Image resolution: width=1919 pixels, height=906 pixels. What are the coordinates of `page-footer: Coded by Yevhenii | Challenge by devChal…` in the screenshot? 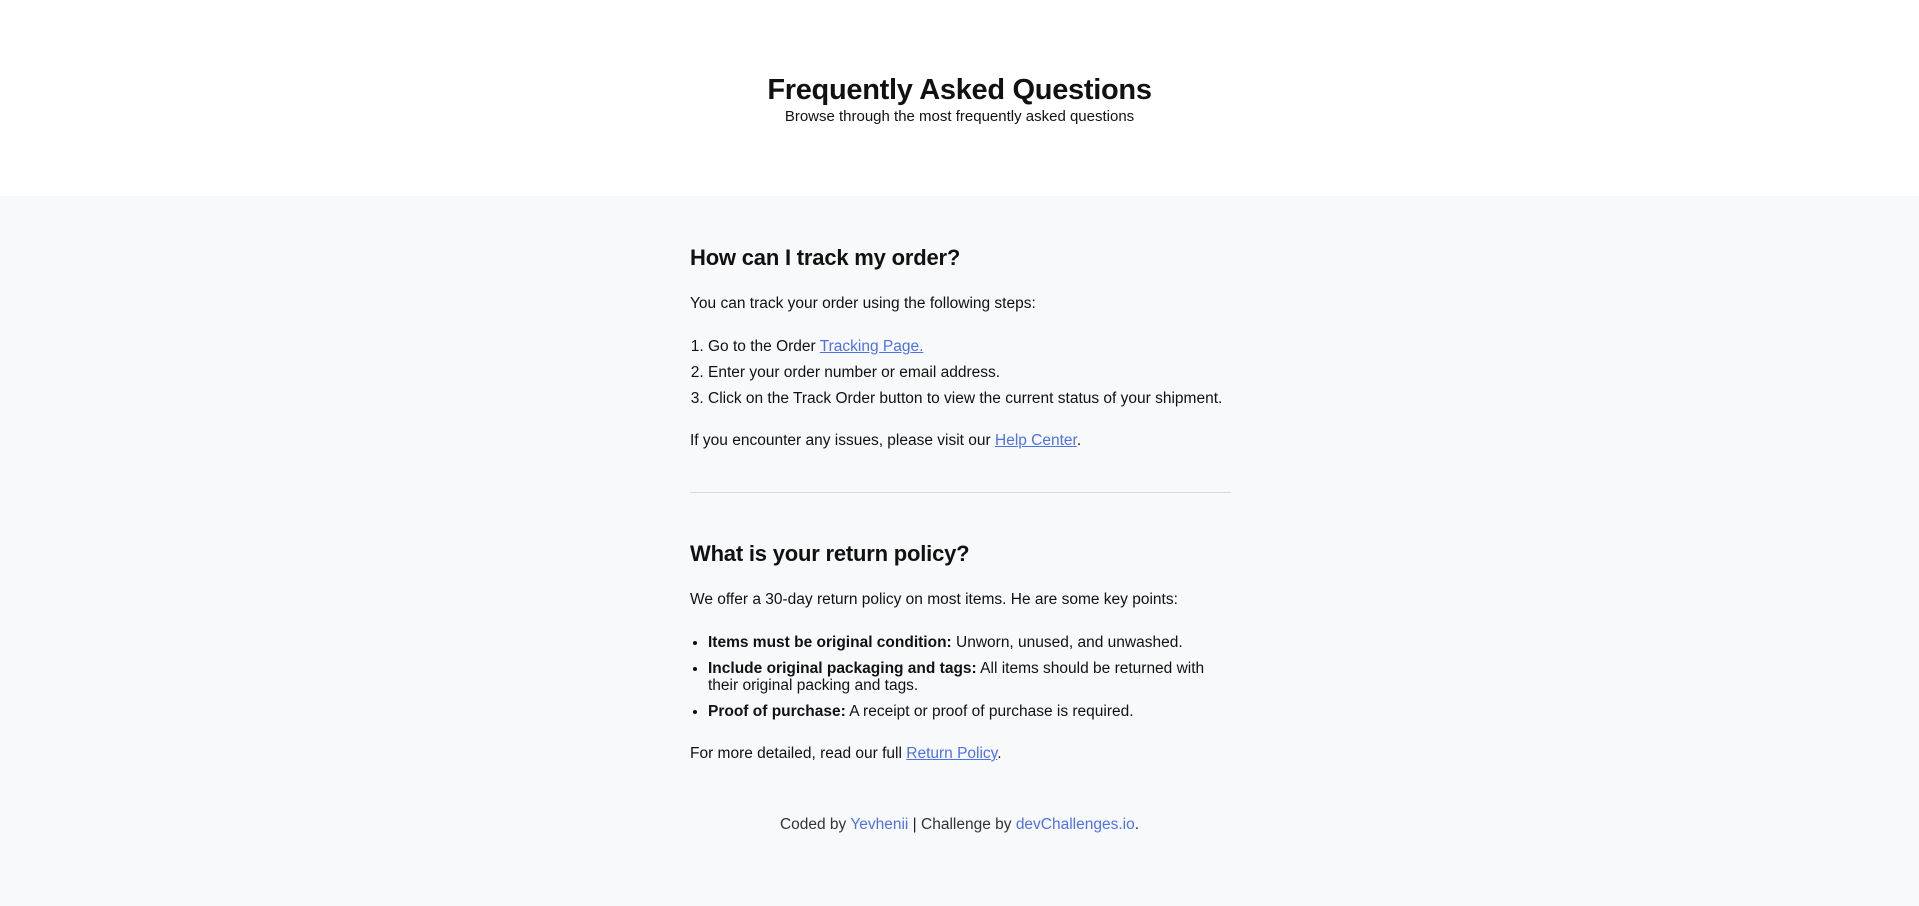 It's located at (959, 825).